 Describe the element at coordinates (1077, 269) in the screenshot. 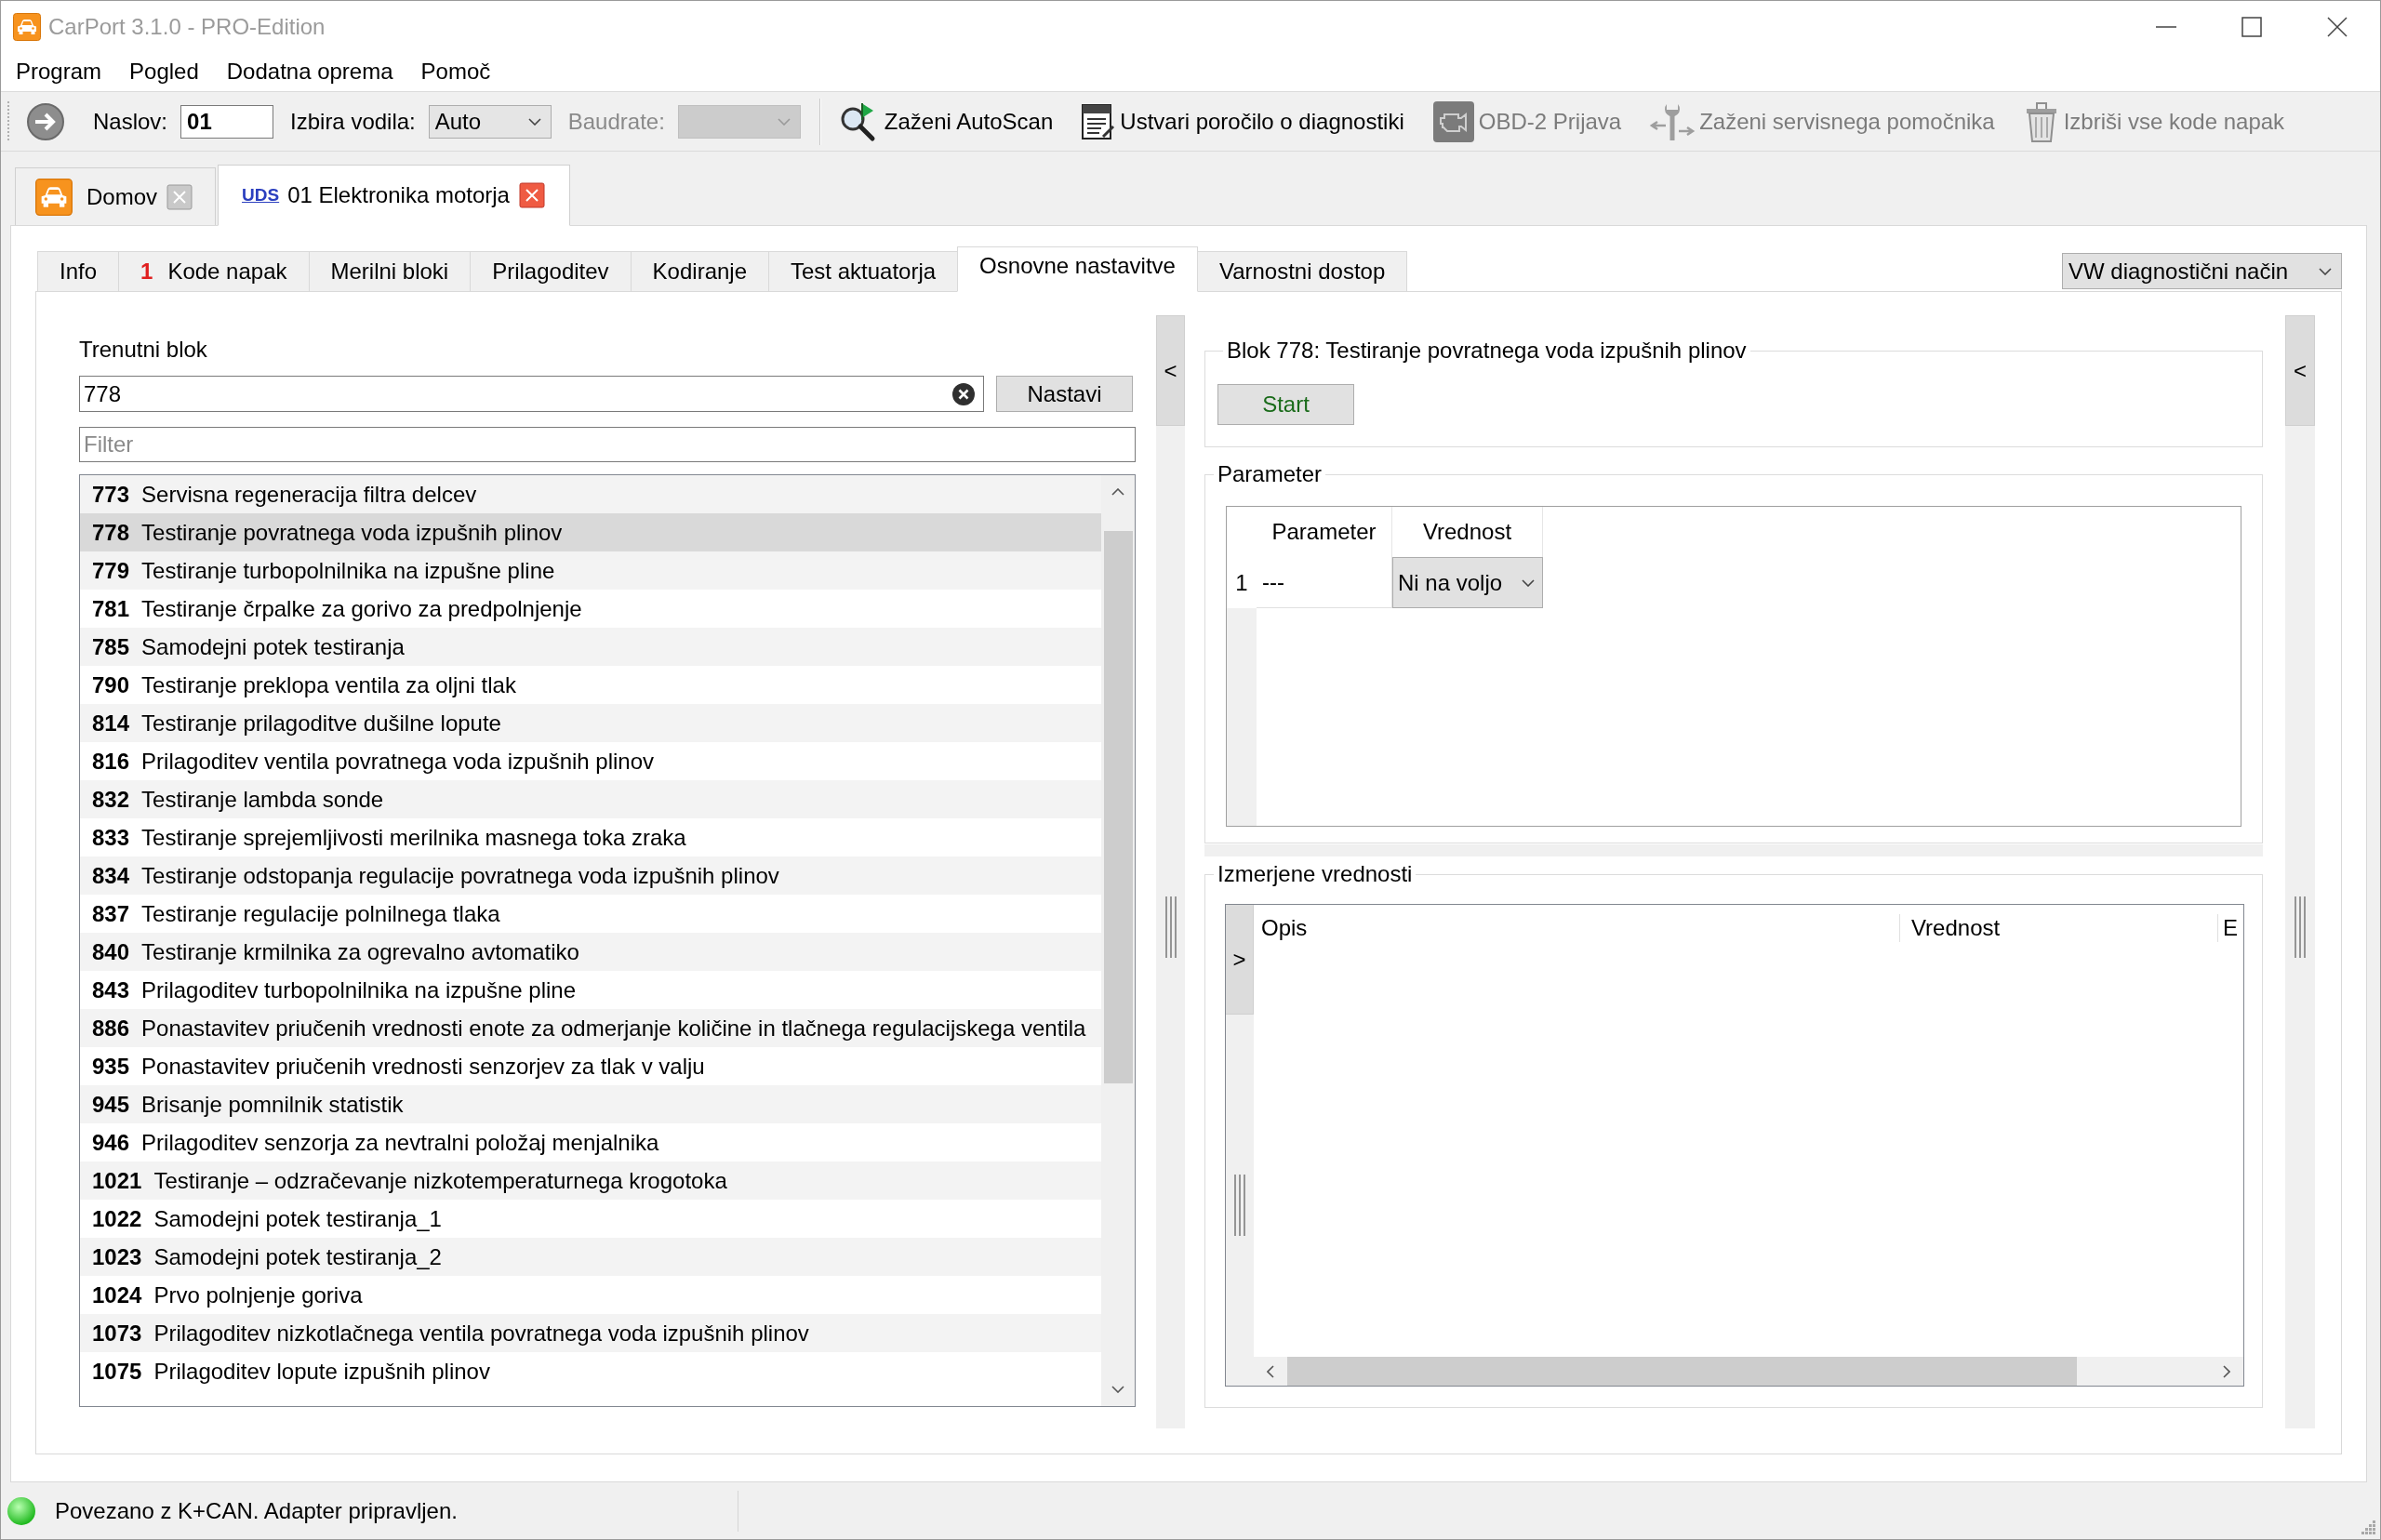

I see `tab: Osnovne nastavitve` at that location.